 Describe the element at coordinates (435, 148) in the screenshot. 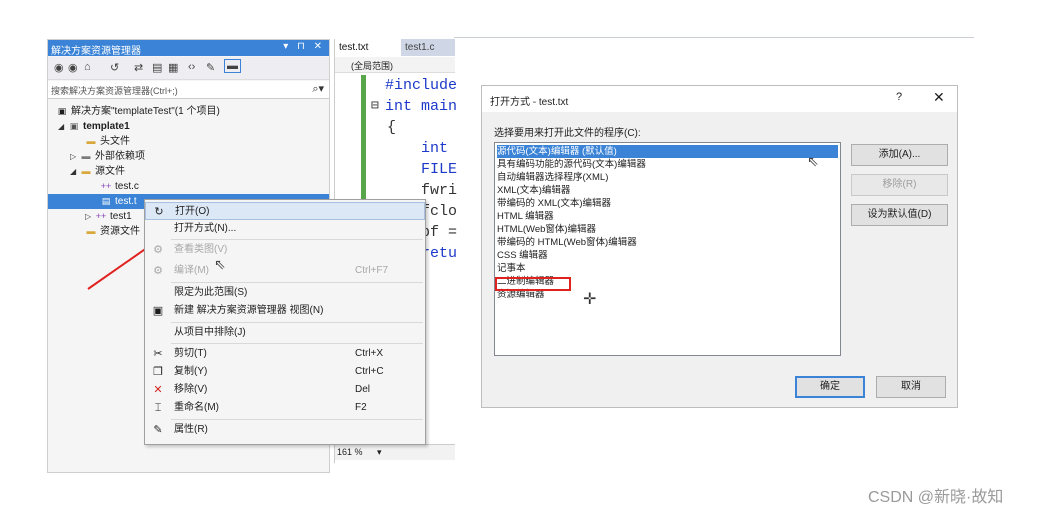

I see `code-line: int` at that location.